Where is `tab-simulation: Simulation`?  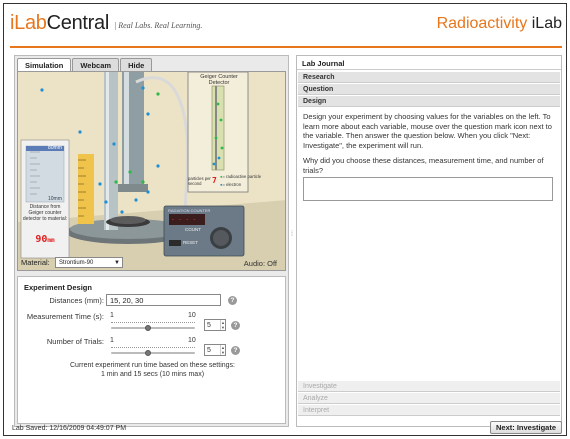
tab-simulation: Simulation is located at coordinates (44, 64).